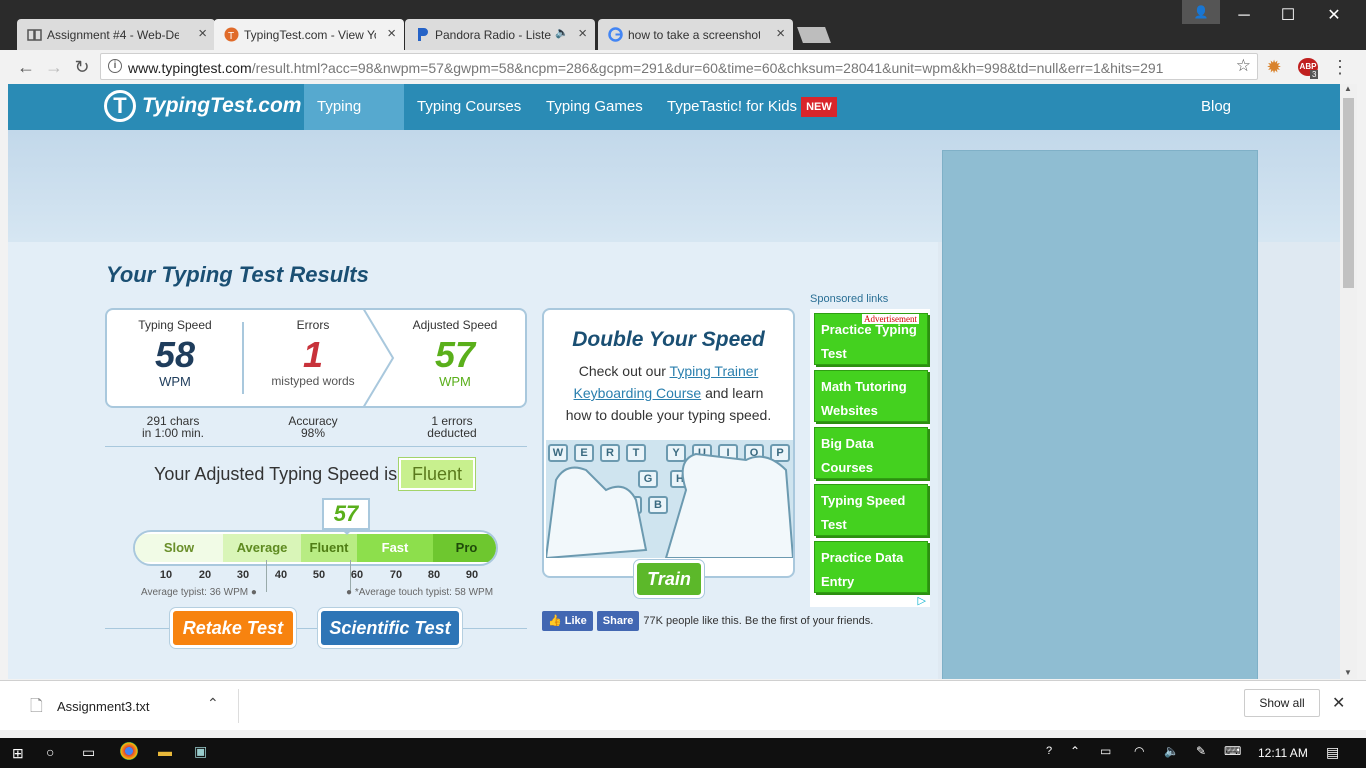 This screenshot has width=1366, height=768. I want to click on maximize-button: ☐, so click(1288, 16).